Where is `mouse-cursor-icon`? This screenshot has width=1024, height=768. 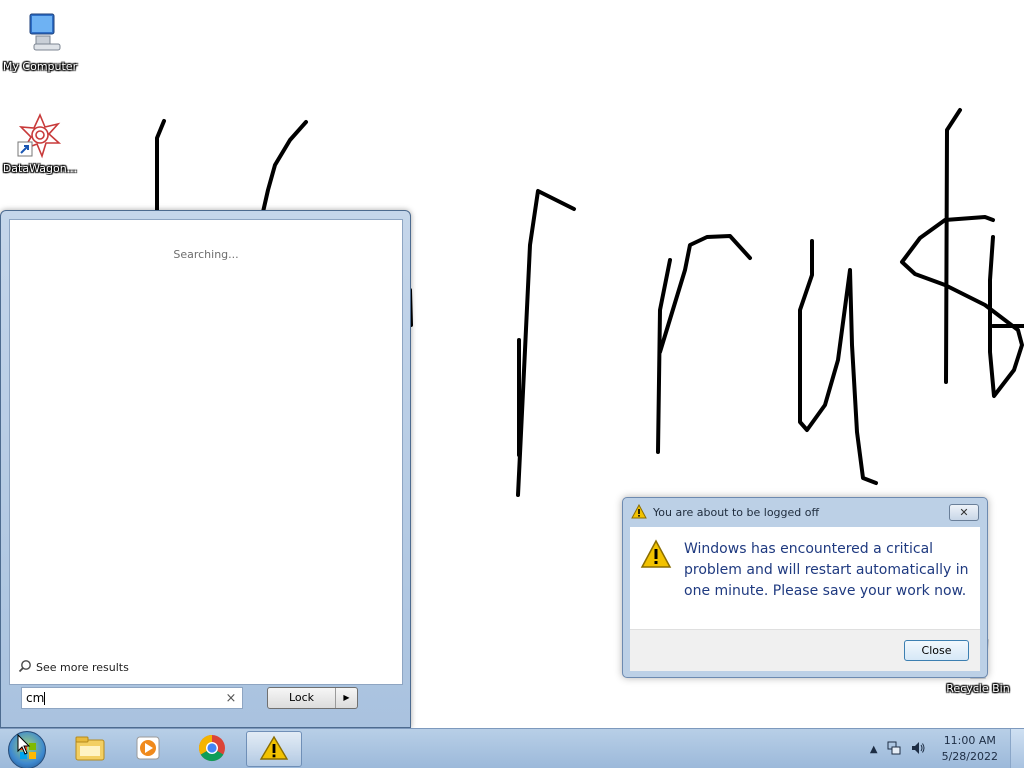
mouse-cursor-icon is located at coordinates (24, 744).